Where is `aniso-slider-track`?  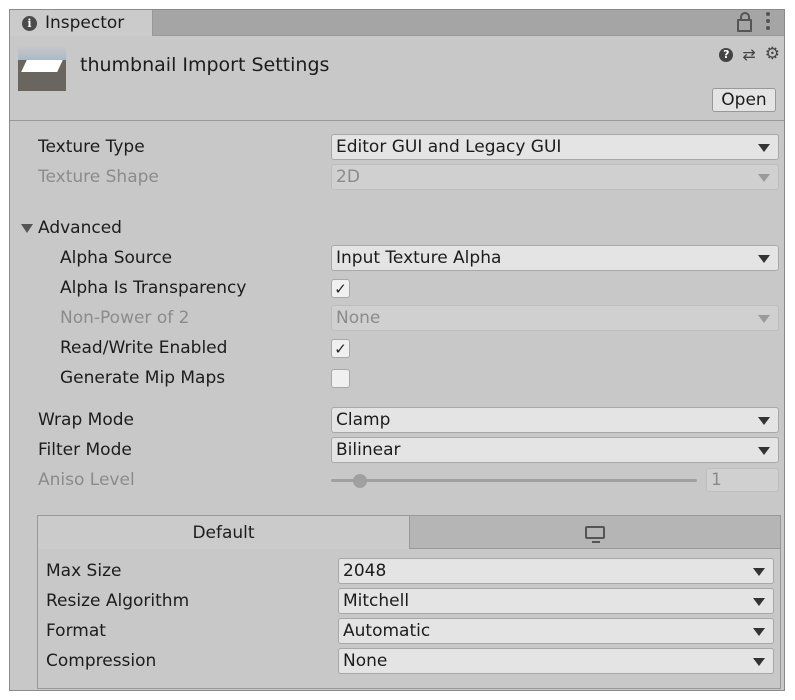
aniso-slider-track is located at coordinates (514, 480).